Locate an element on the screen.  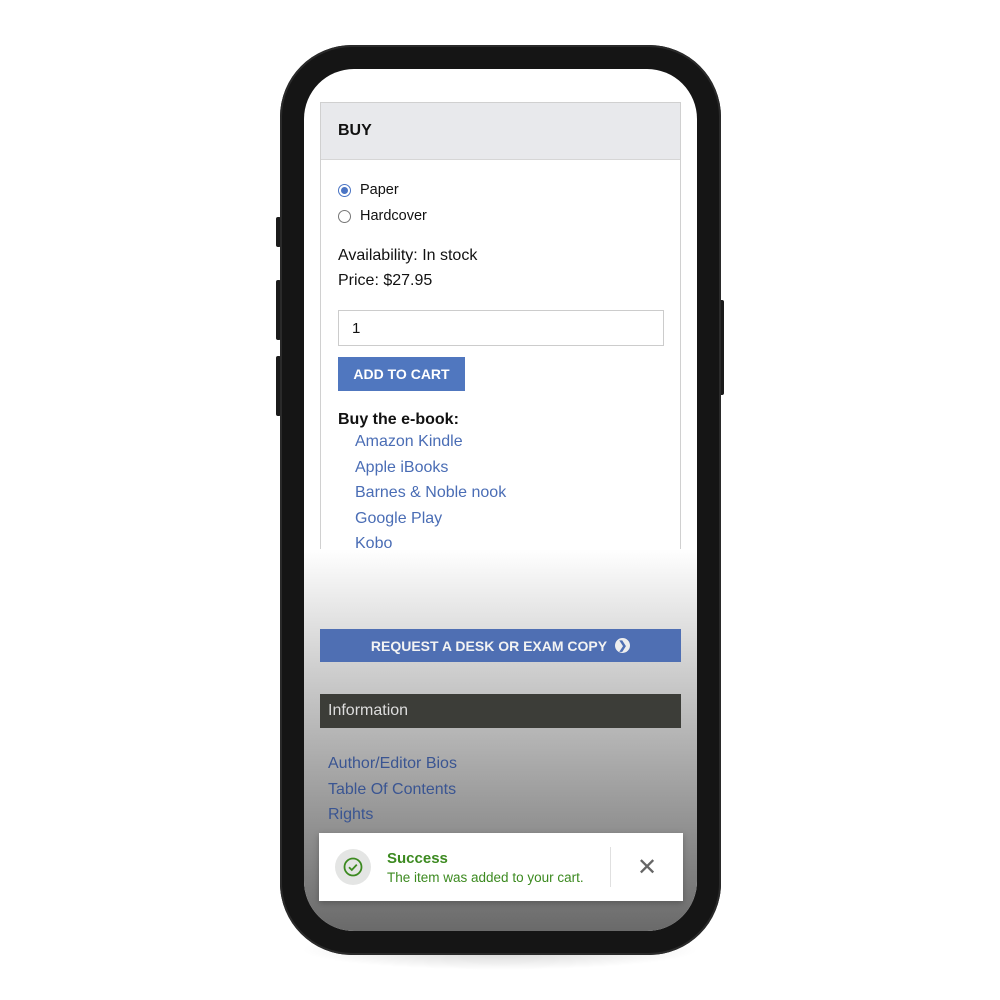
ebook-link-barnes-noble: Barnes & Noble nook is located at coordinates (500, 493).